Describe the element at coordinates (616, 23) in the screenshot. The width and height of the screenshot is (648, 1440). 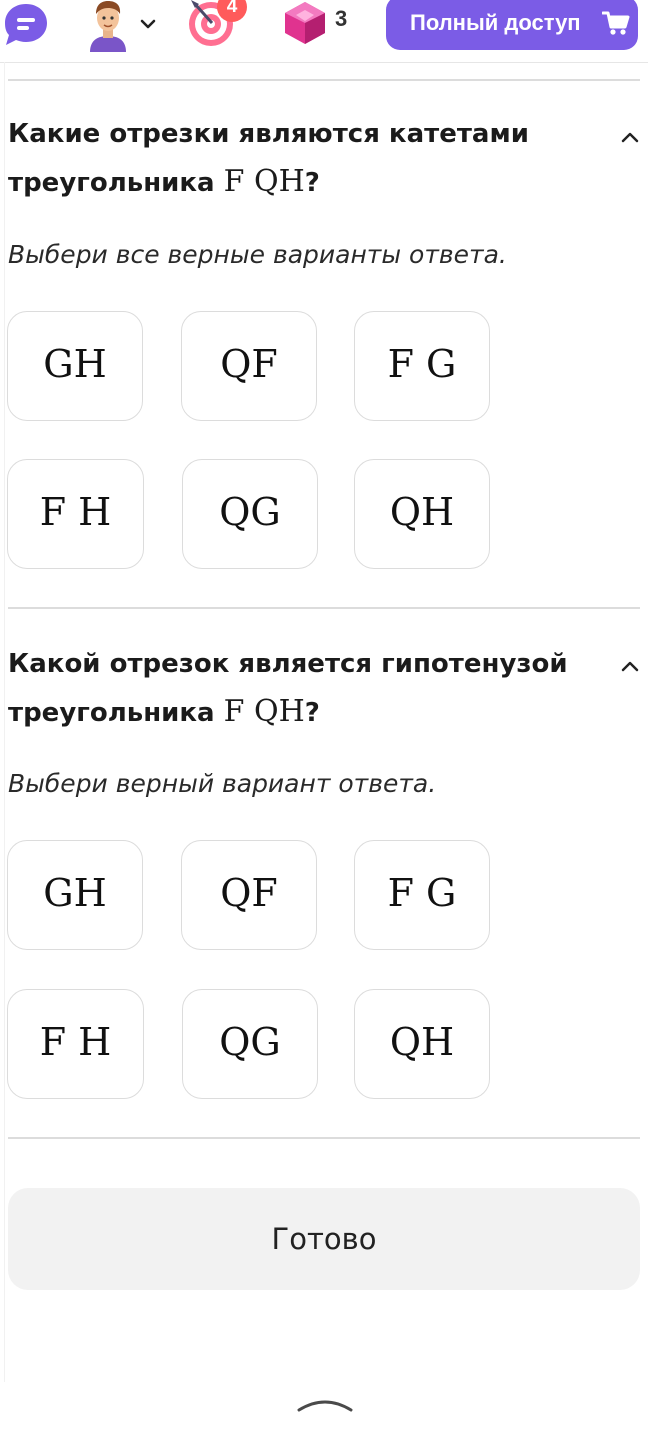
I see `cart-icon` at that location.